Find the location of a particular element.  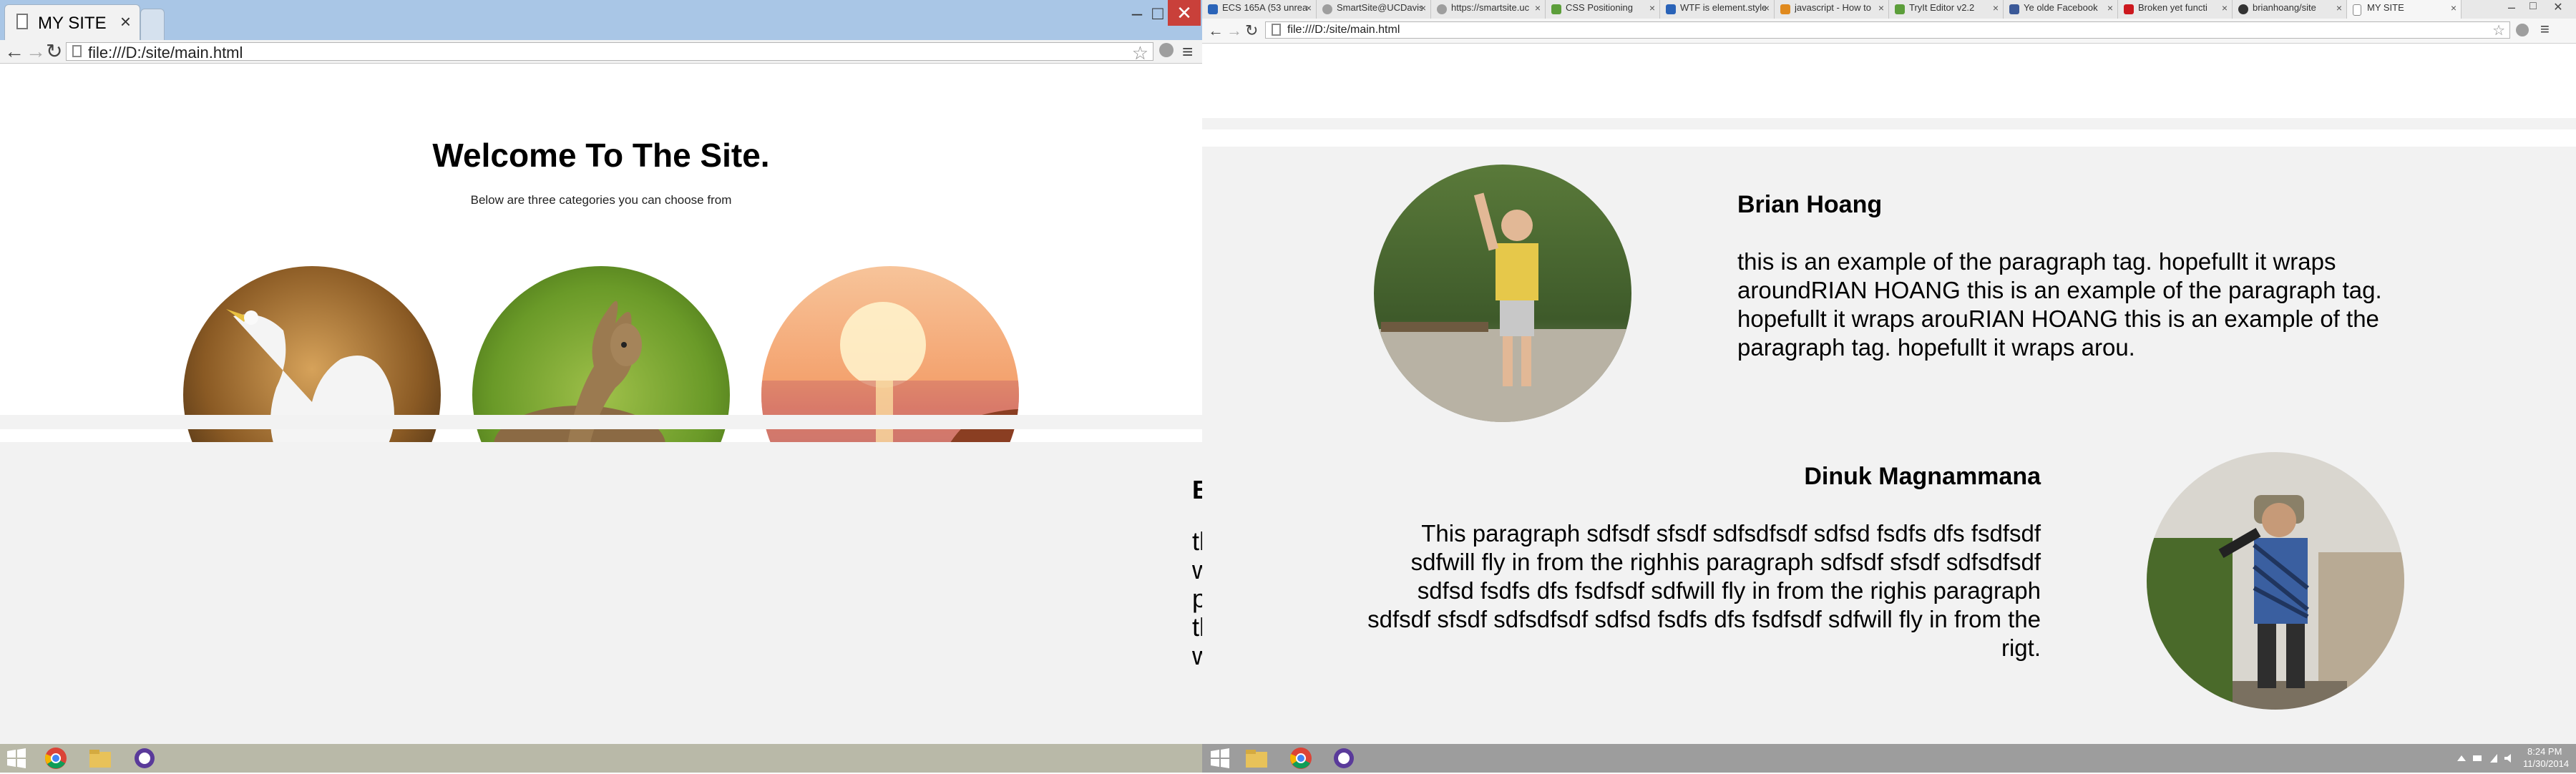

clipped-line: p is located at coordinates (1197, 598).